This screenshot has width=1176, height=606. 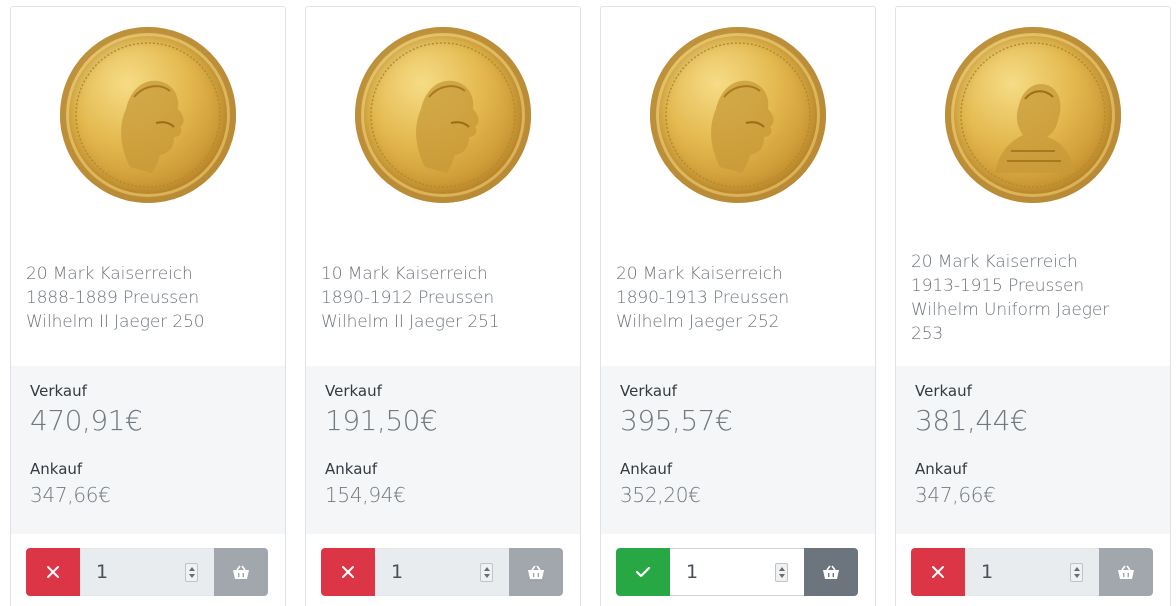 What do you see at coordinates (738, 450) in the screenshot?
I see `price-panel: Verkauf 395,57€ Ankauf 352,20€` at bounding box center [738, 450].